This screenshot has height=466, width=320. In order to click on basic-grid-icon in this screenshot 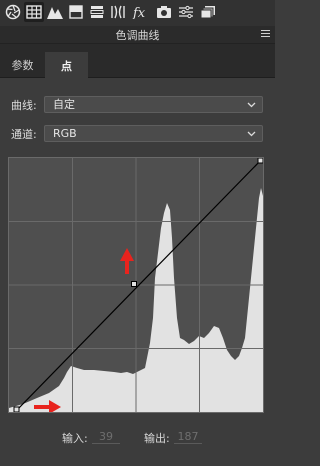, I will do `click(34, 12)`.